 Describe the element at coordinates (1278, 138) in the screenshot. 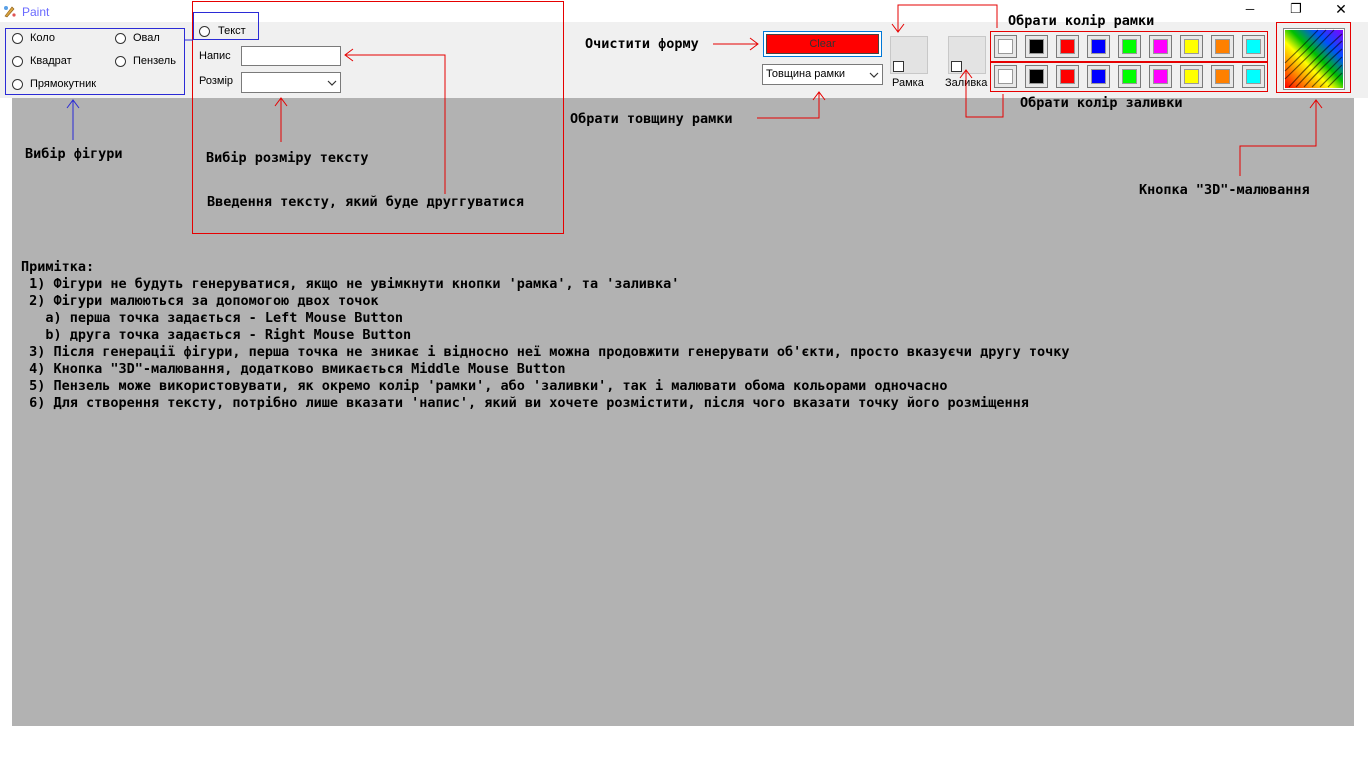

I see `arrow-3d` at that location.